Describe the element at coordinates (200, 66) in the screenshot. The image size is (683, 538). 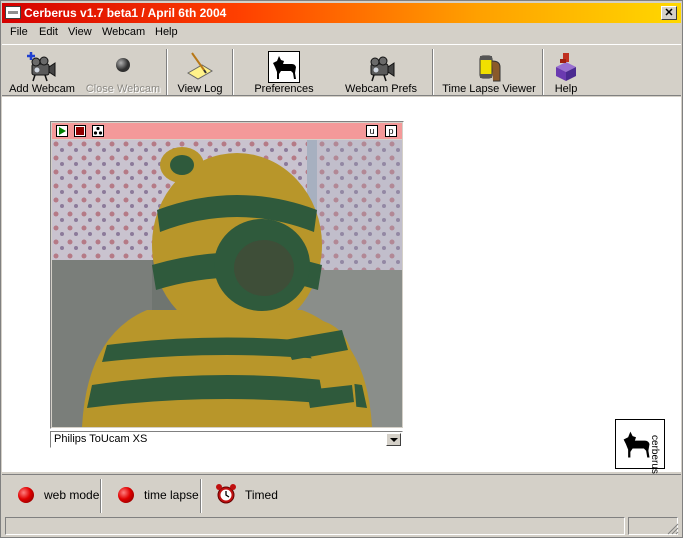
I see `view-log-icon` at that location.